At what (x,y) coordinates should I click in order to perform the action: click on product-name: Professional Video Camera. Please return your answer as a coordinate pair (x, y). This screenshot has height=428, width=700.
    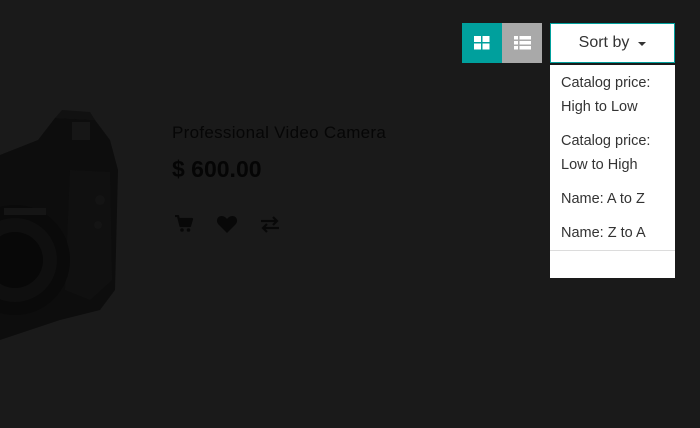
    Looking at the image, I should click on (279, 133).